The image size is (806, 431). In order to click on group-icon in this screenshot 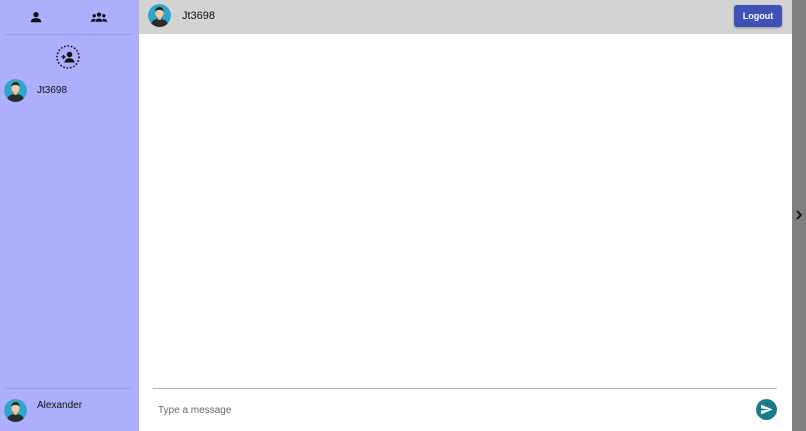, I will do `click(99, 17)`.